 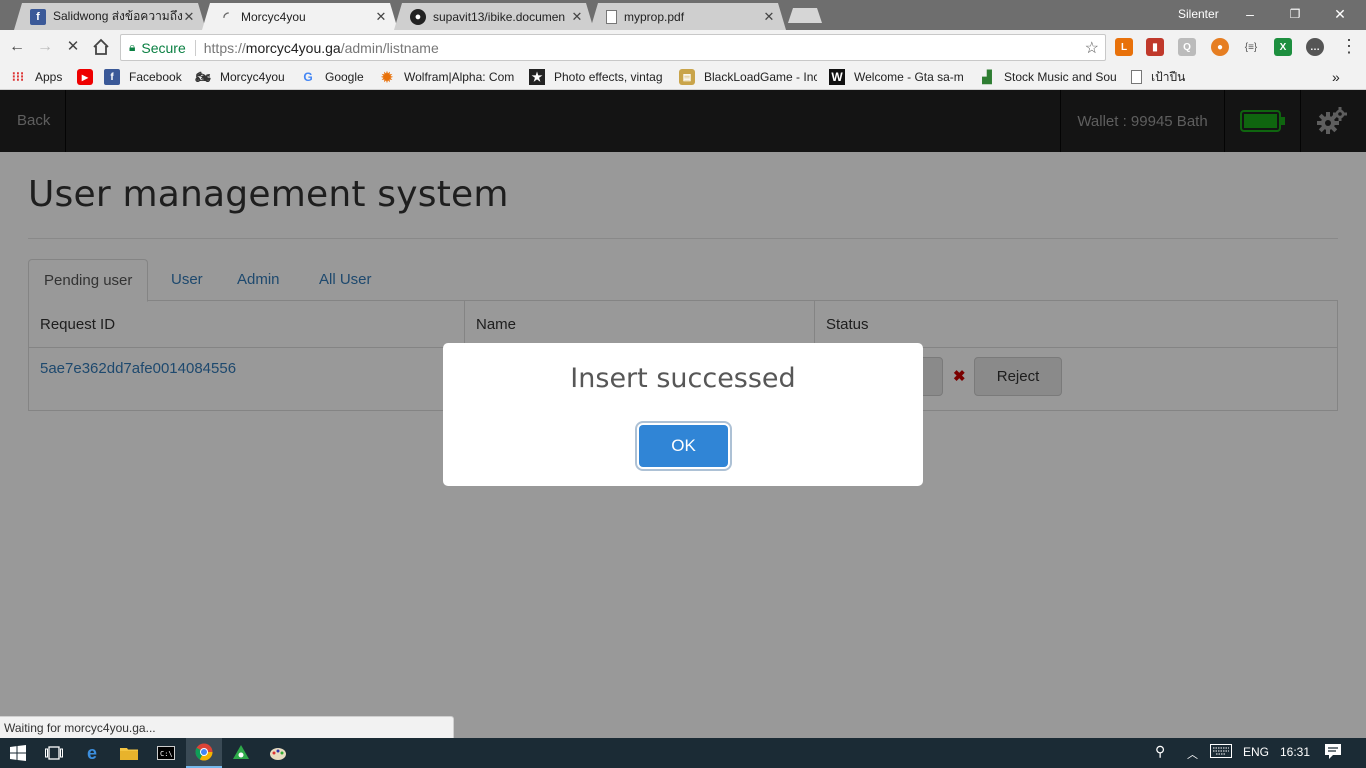 What do you see at coordinates (278, 753) in the screenshot?
I see `paint-icon` at bounding box center [278, 753].